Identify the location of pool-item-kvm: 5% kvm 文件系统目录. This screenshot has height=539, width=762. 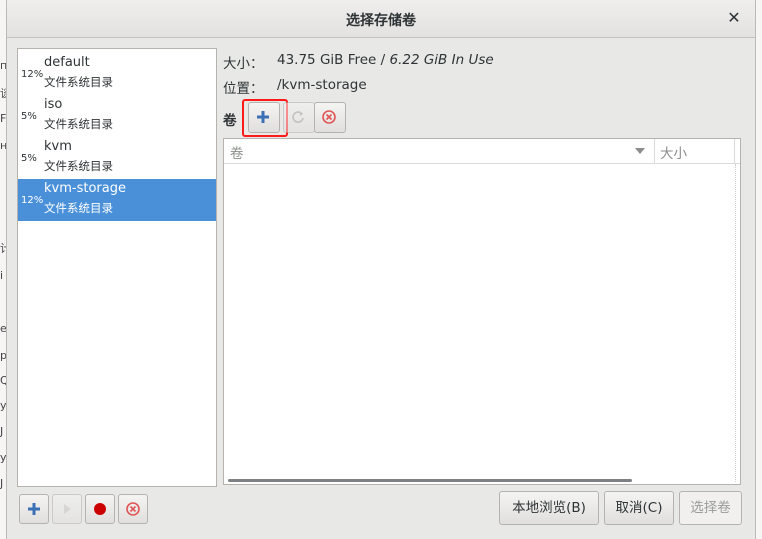
(117, 158).